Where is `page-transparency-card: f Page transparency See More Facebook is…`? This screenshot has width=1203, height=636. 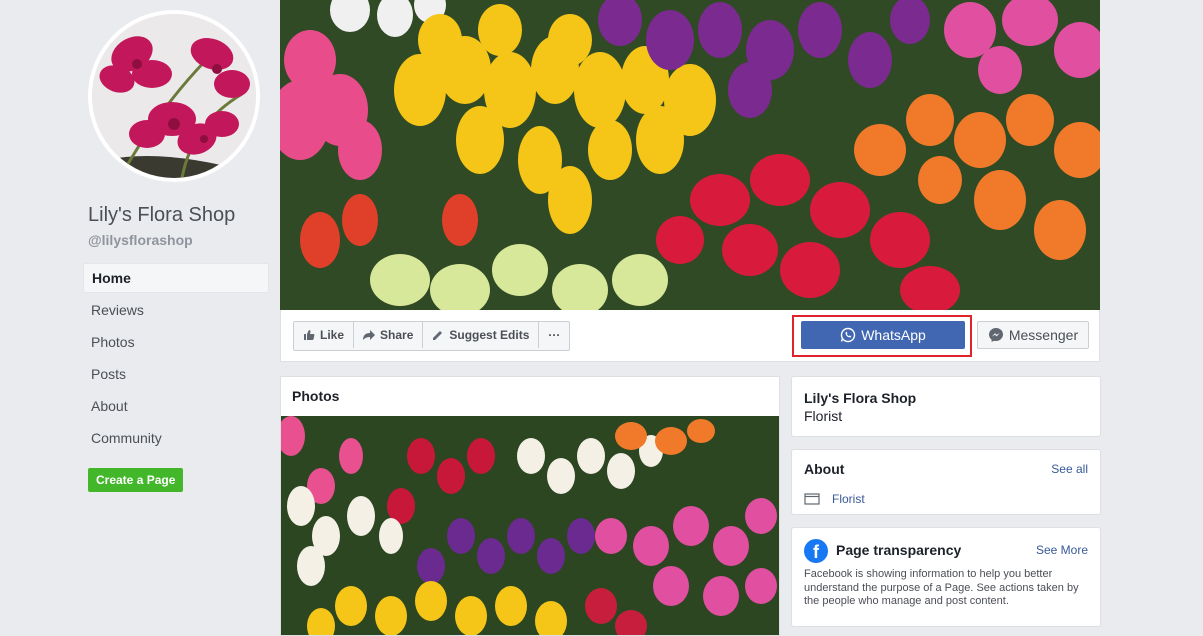
page-transparency-card: f Page transparency See More Facebook is… is located at coordinates (946, 577).